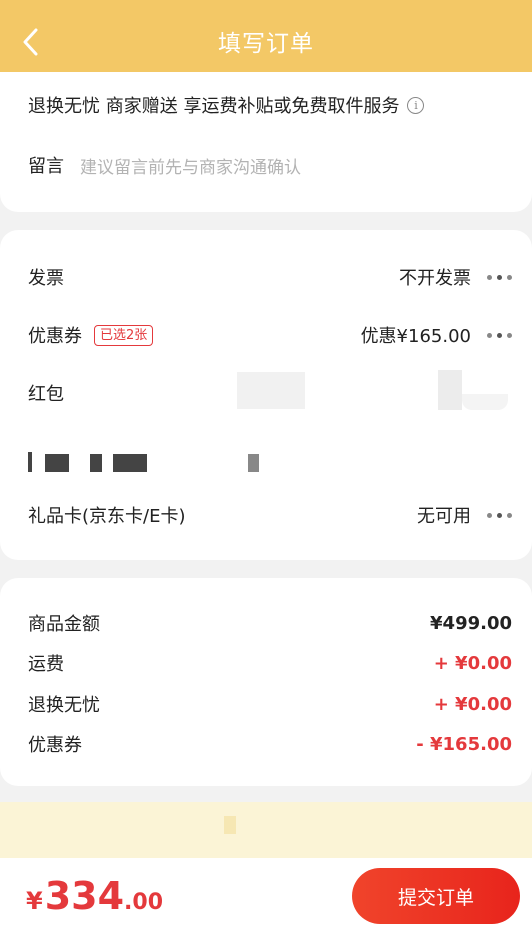 Image resolution: width=532 pixels, height=932 pixels. I want to click on service-row: 退换无忧 商家赠送 享运费补贴或免费取件服务 i, so click(270, 105).